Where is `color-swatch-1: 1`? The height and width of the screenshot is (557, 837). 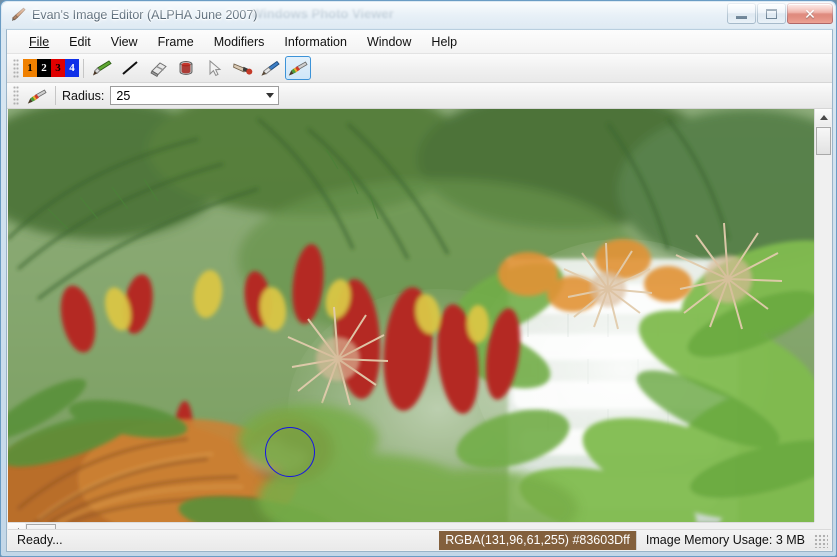 color-swatch-1: 1 is located at coordinates (30, 68).